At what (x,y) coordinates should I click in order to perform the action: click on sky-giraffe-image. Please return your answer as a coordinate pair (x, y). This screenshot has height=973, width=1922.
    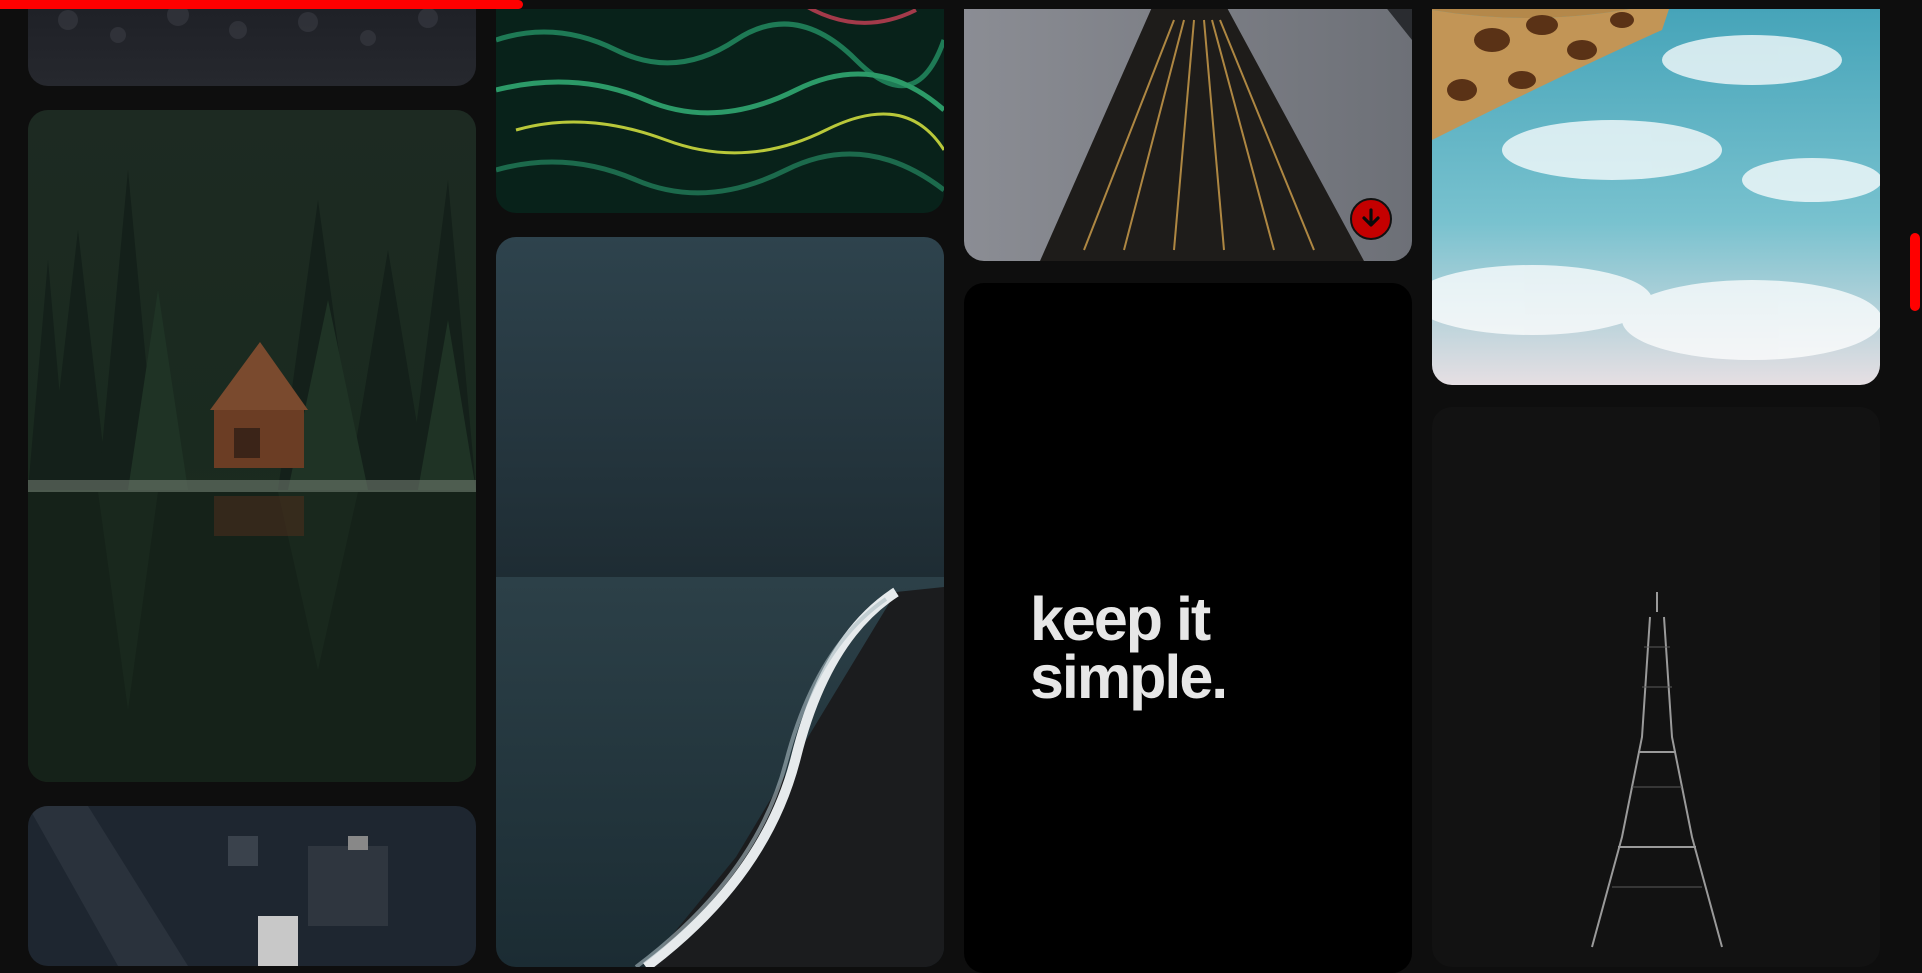
    Looking at the image, I should click on (1656, 192).